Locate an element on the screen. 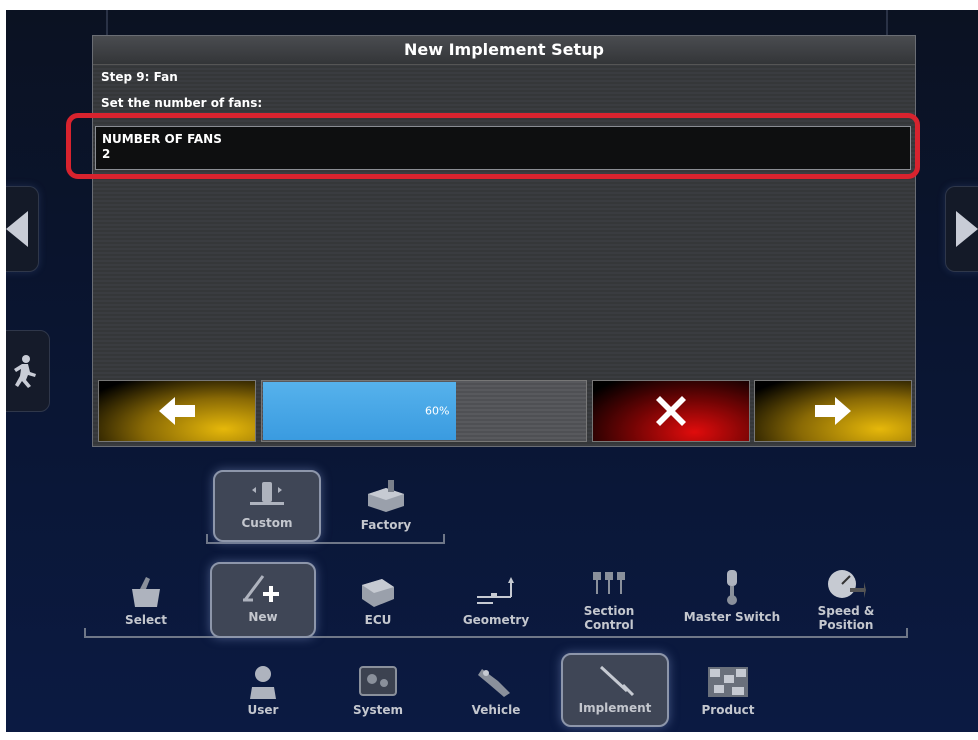 The height and width of the screenshot is (740, 978). menu-item-geometry: Geometry is located at coordinates (496, 601).